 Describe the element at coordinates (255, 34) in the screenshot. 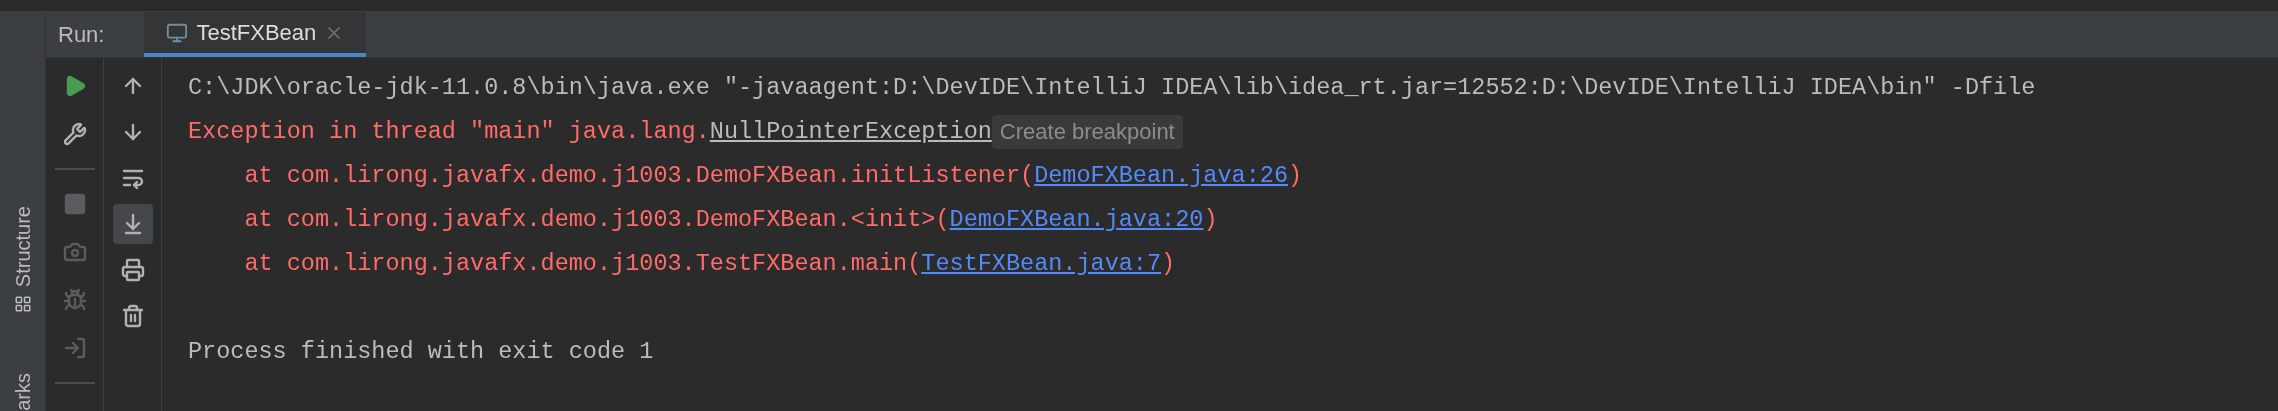

I see `run-tab: TestFXBean` at that location.